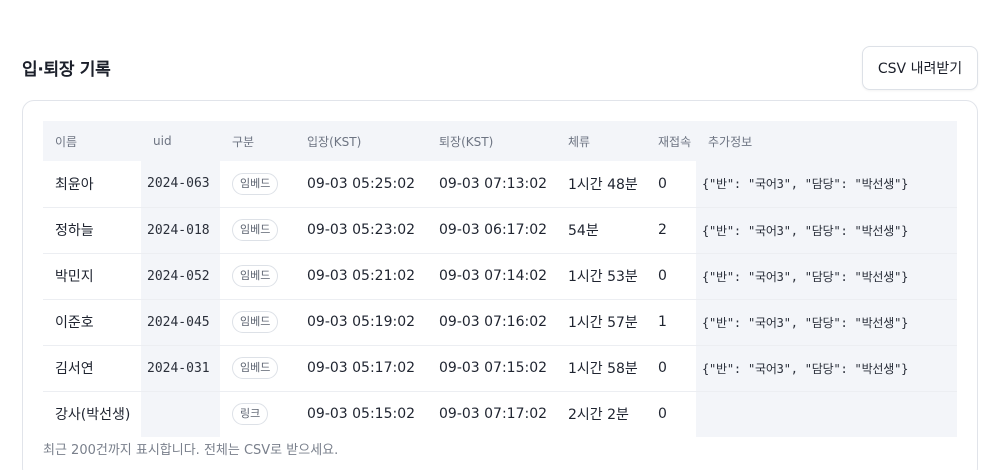 The width and height of the screenshot is (1000, 470). What do you see at coordinates (603, 369) in the screenshot?
I see `cell-stay: 1시간 58분` at bounding box center [603, 369].